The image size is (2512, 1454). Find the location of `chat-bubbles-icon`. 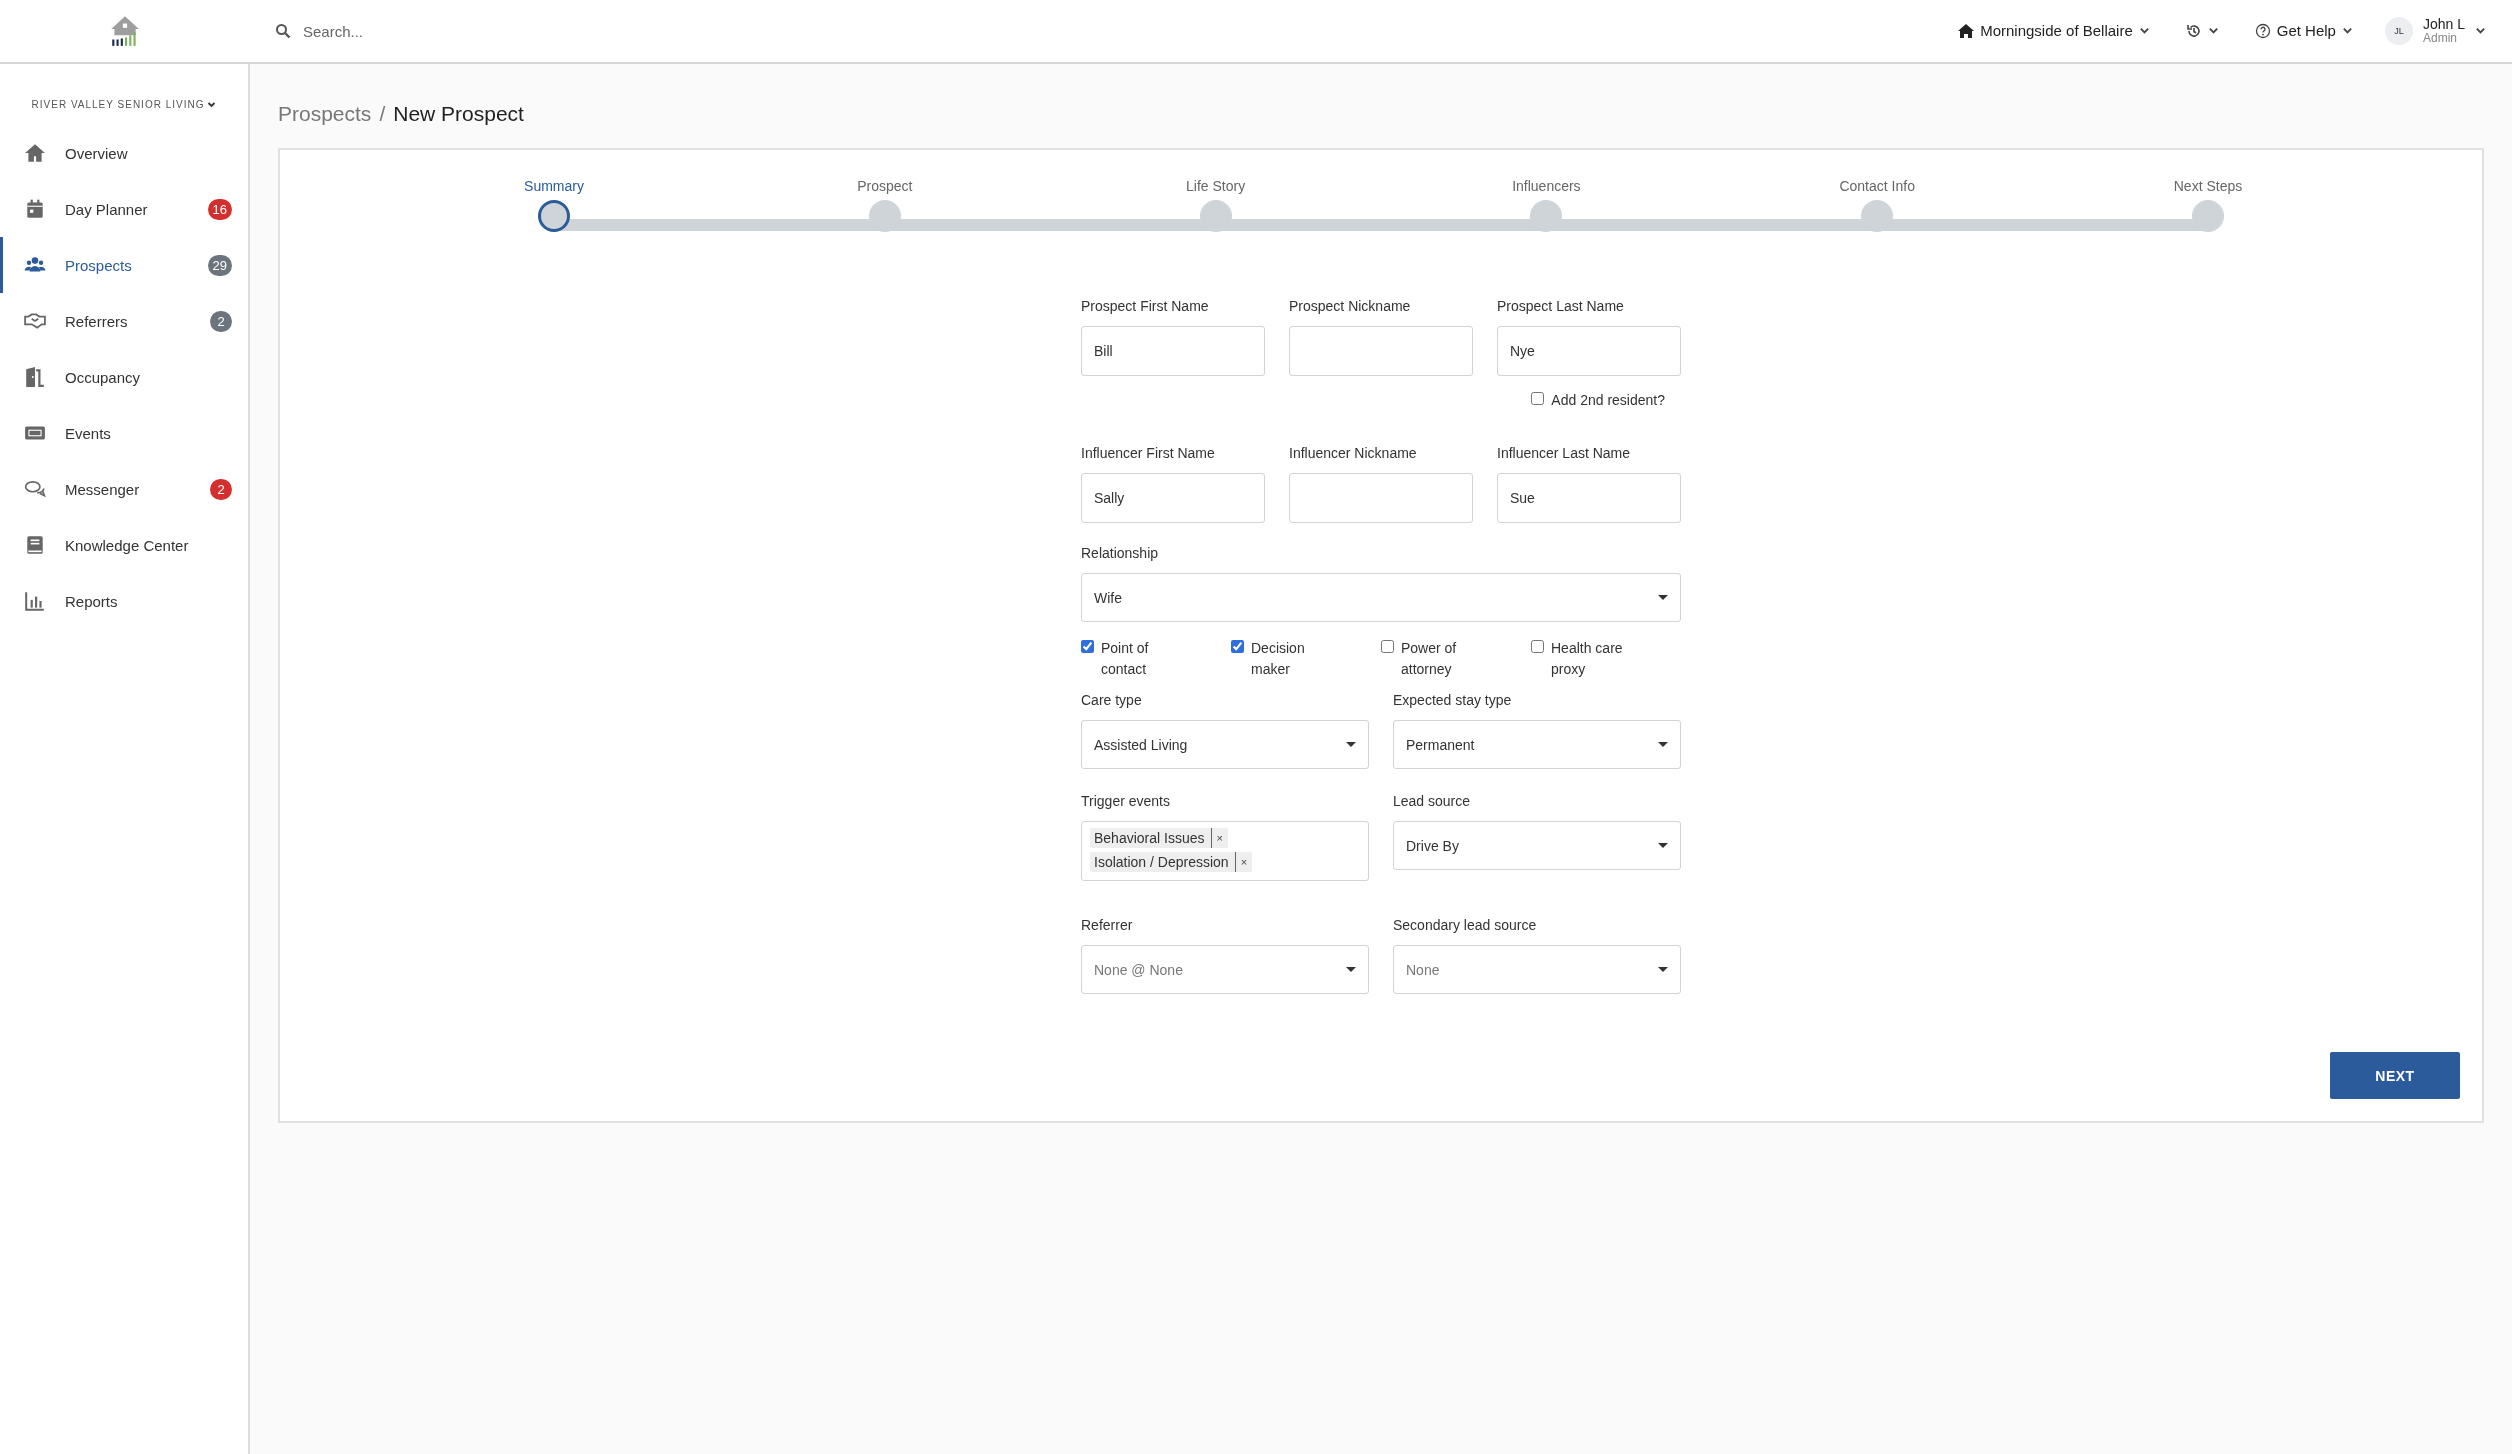

chat-bubbles-icon is located at coordinates (35, 489).